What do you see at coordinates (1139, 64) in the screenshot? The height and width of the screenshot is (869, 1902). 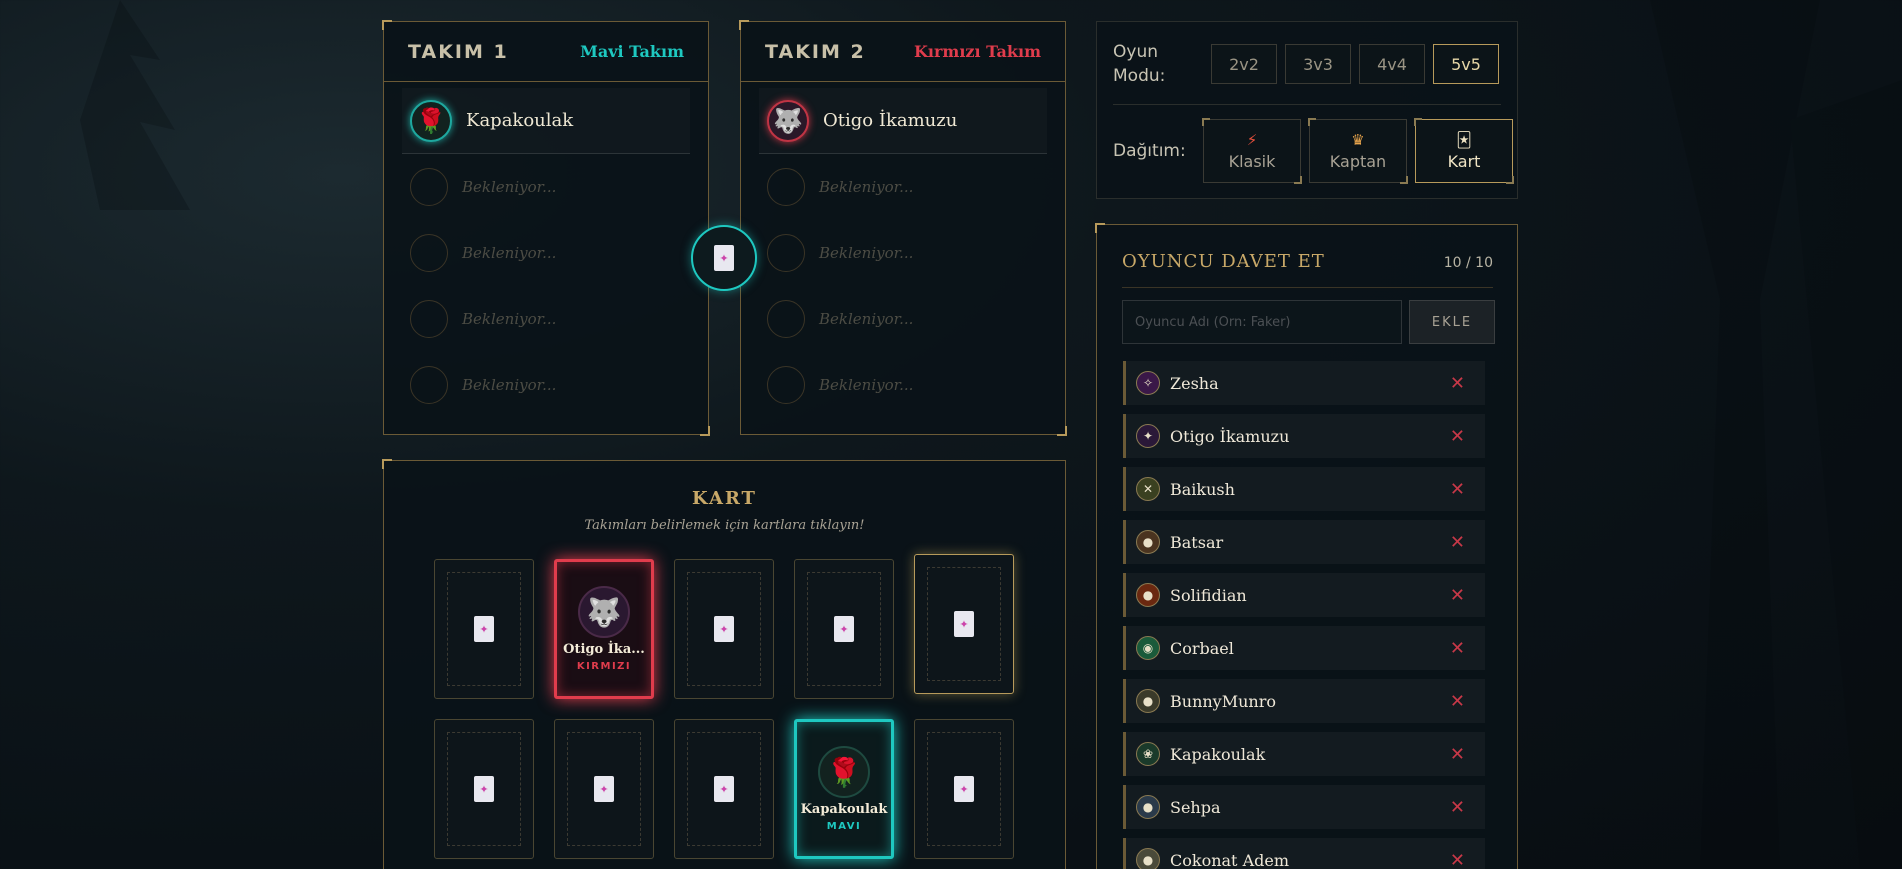 I see `game-mode-label: Oyun Modu:` at bounding box center [1139, 64].